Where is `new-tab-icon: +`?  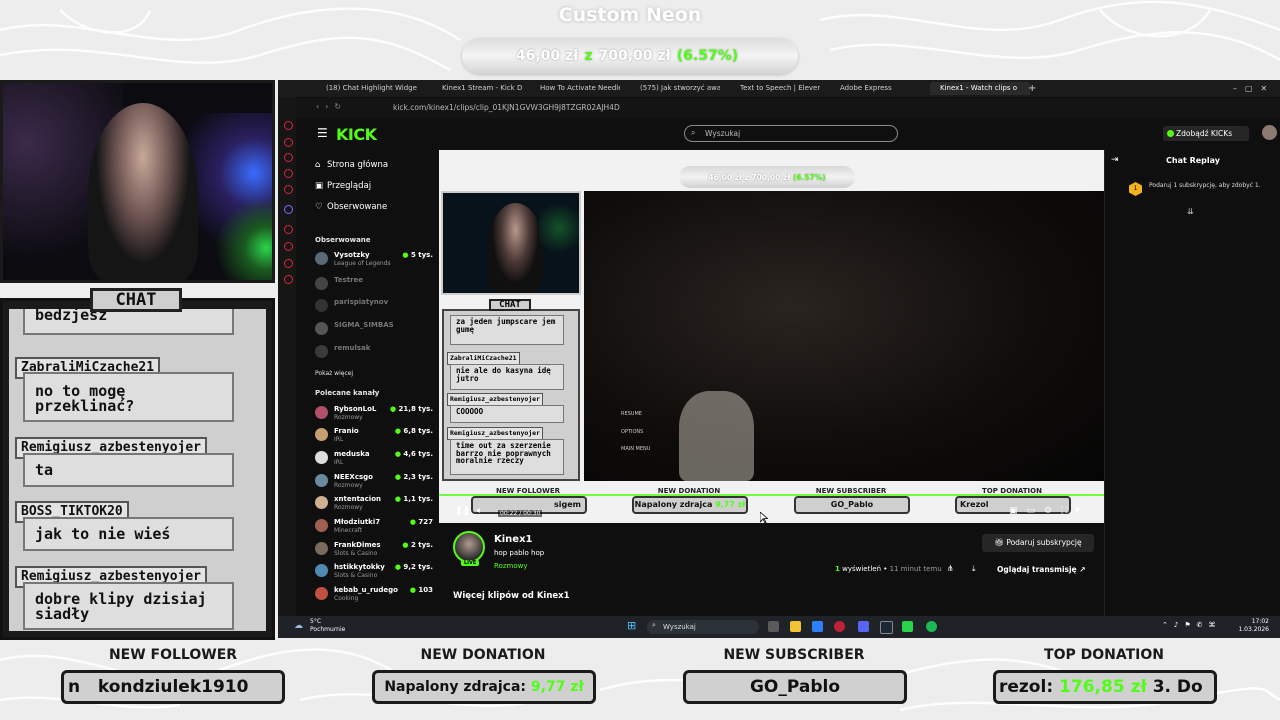 new-tab-icon: + is located at coordinates (1034, 88).